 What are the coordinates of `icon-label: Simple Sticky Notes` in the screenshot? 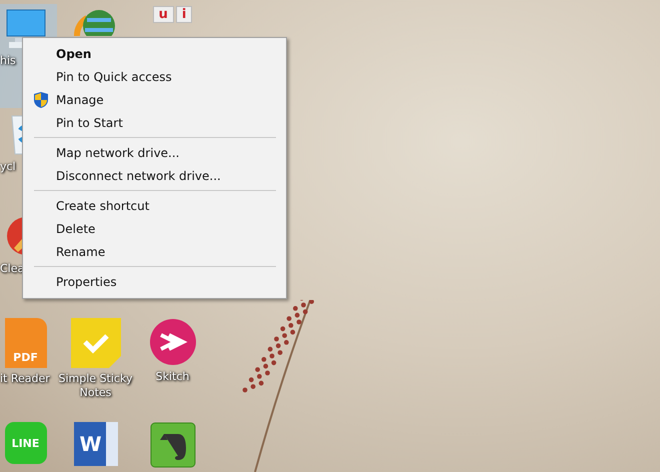 It's located at (96, 386).